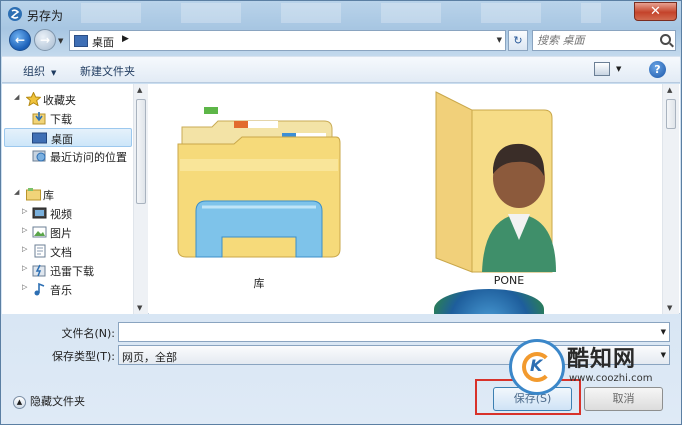 This screenshot has height=425, width=682. I want to click on filetype-value: 网页，全部, so click(149, 357).